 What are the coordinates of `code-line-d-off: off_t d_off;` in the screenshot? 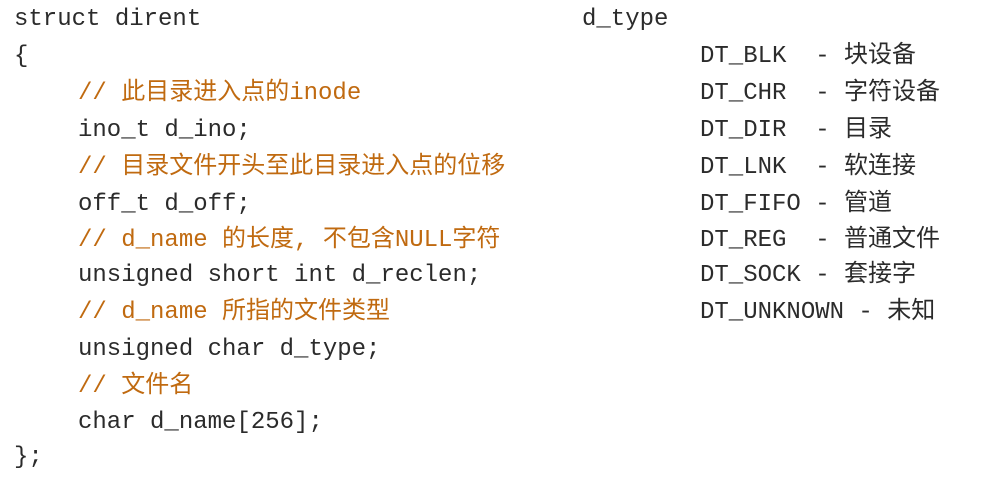 It's located at (164, 204).